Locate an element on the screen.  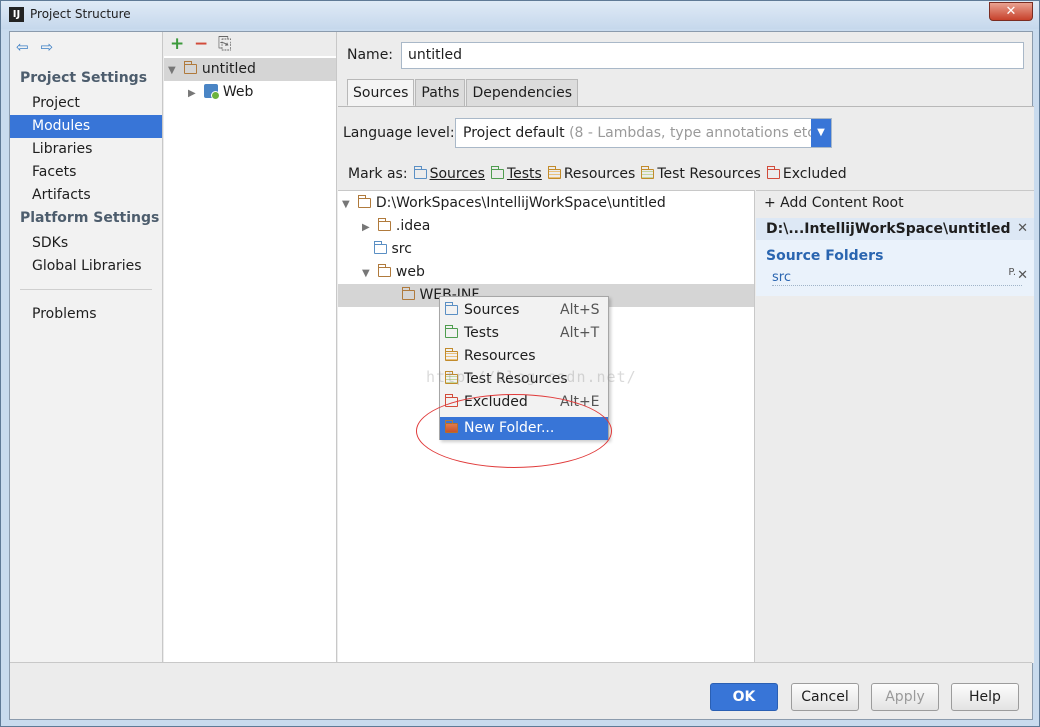
modules-toolbar: + − ⎘ is located at coordinates (250, 44).